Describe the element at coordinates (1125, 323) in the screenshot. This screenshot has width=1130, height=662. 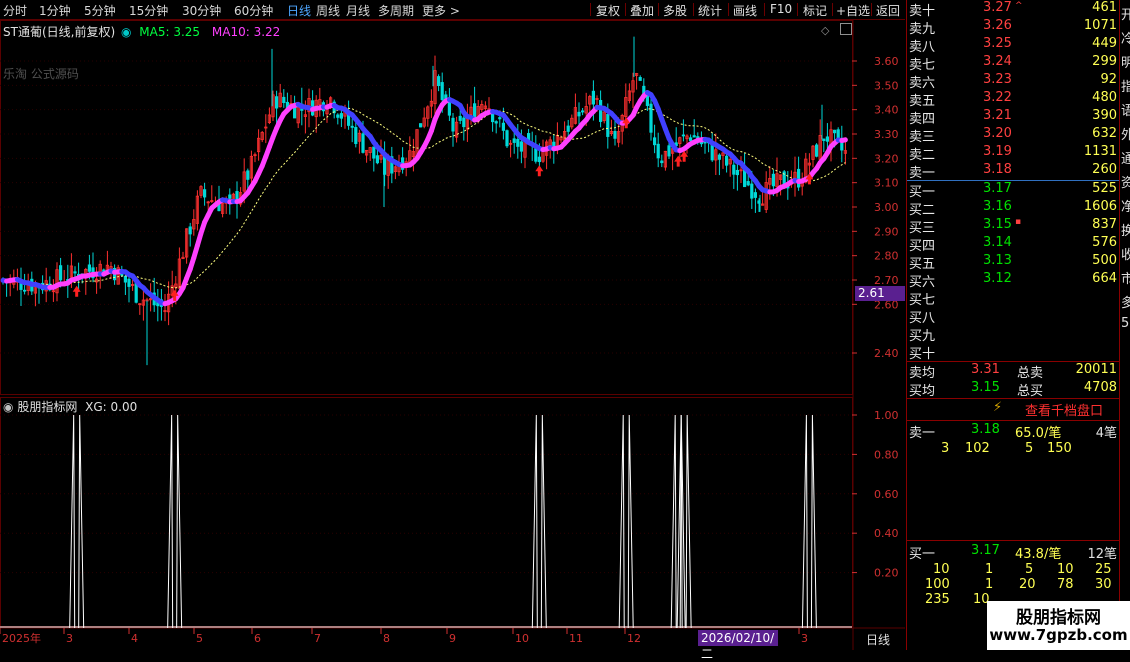
I see `strip-label: 5` at that location.